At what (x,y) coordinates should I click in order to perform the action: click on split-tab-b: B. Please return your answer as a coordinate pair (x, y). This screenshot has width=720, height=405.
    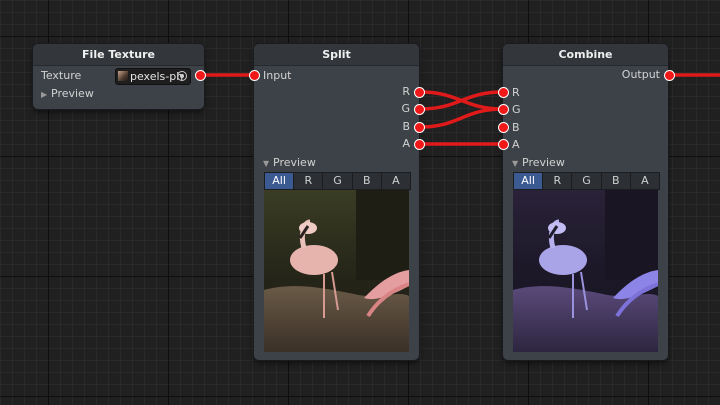
    Looking at the image, I should click on (367, 181).